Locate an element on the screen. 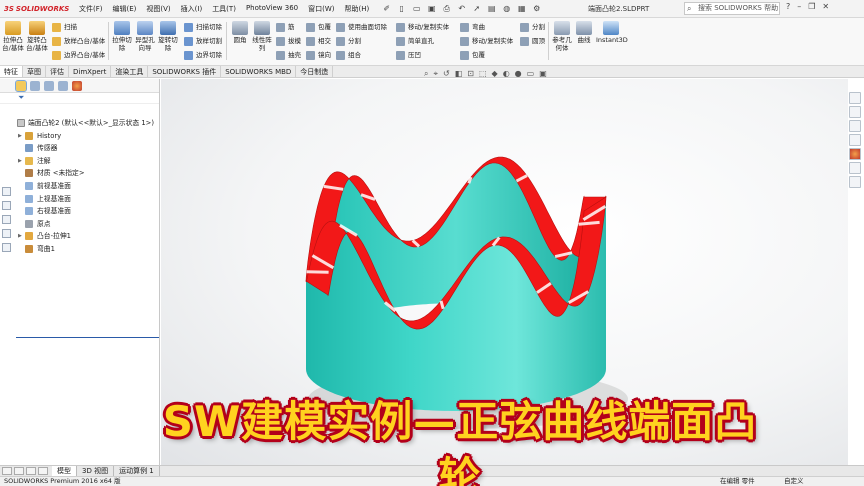 The image size is (864, 486). pin-icon: ✐ is located at coordinates (386, 8).